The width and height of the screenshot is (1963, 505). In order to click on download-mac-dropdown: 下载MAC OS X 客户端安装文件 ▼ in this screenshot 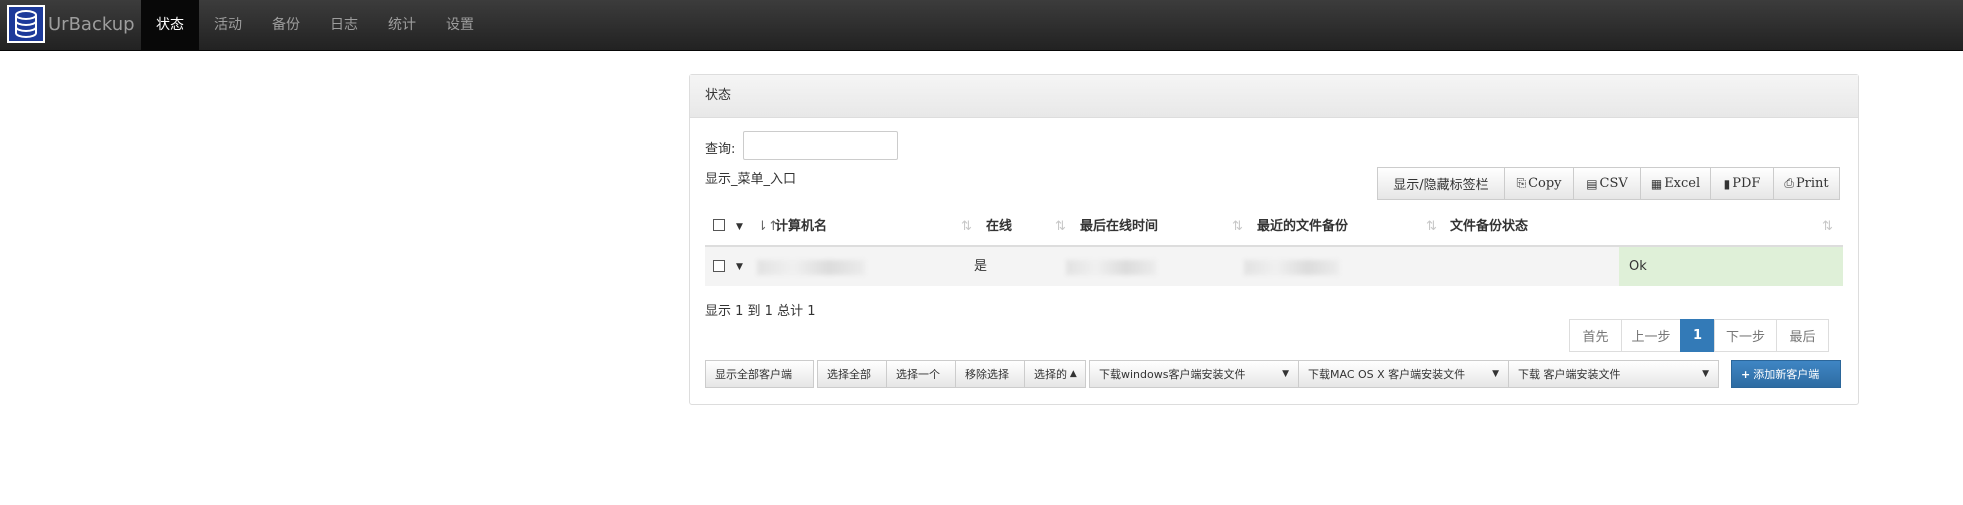, I will do `click(1403, 374)`.